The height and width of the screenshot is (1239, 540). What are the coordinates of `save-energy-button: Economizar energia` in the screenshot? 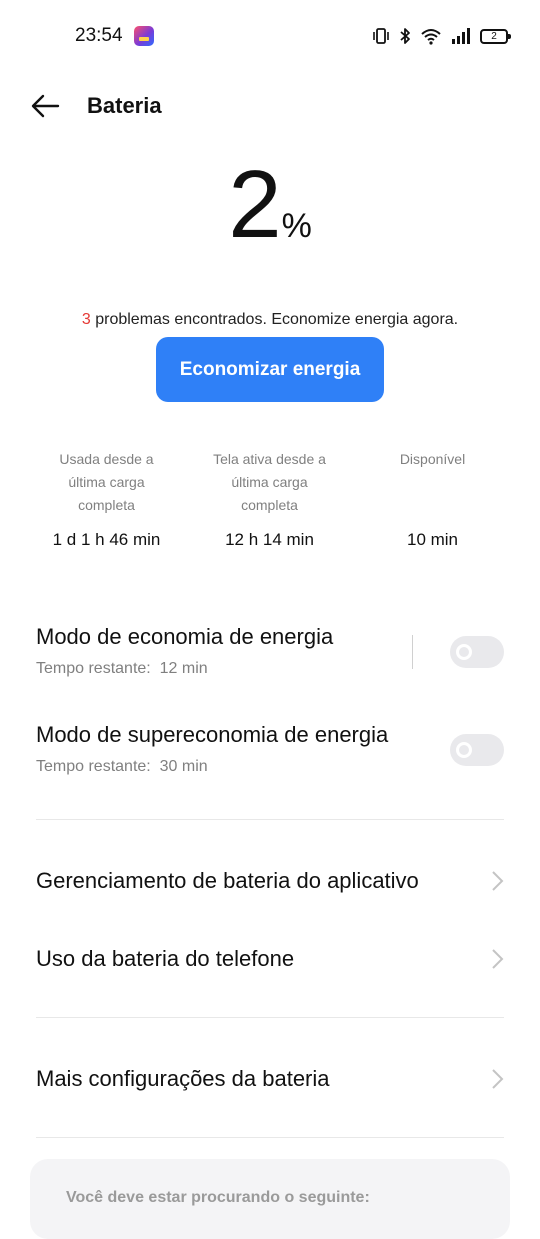 It's located at (270, 369).